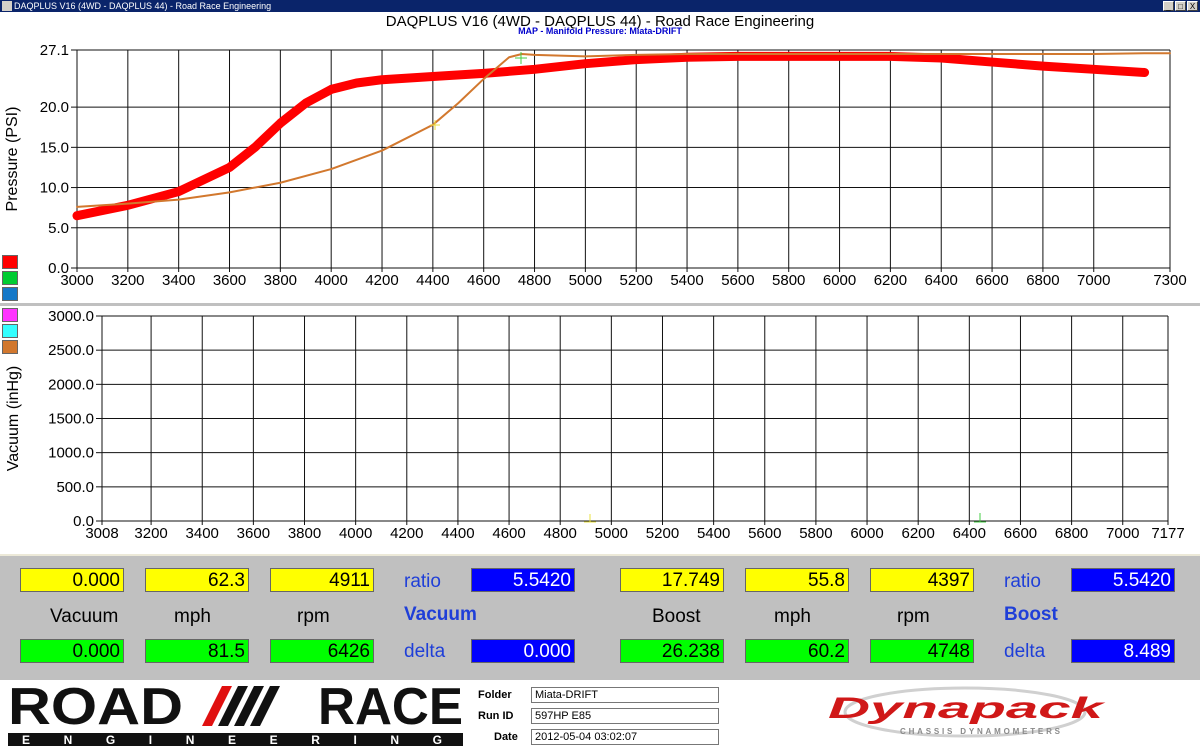 Image resolution: width=1200 pixels, height=750 pixels. I want to click on vacuum-delta-label: delta, so click(425, 651).